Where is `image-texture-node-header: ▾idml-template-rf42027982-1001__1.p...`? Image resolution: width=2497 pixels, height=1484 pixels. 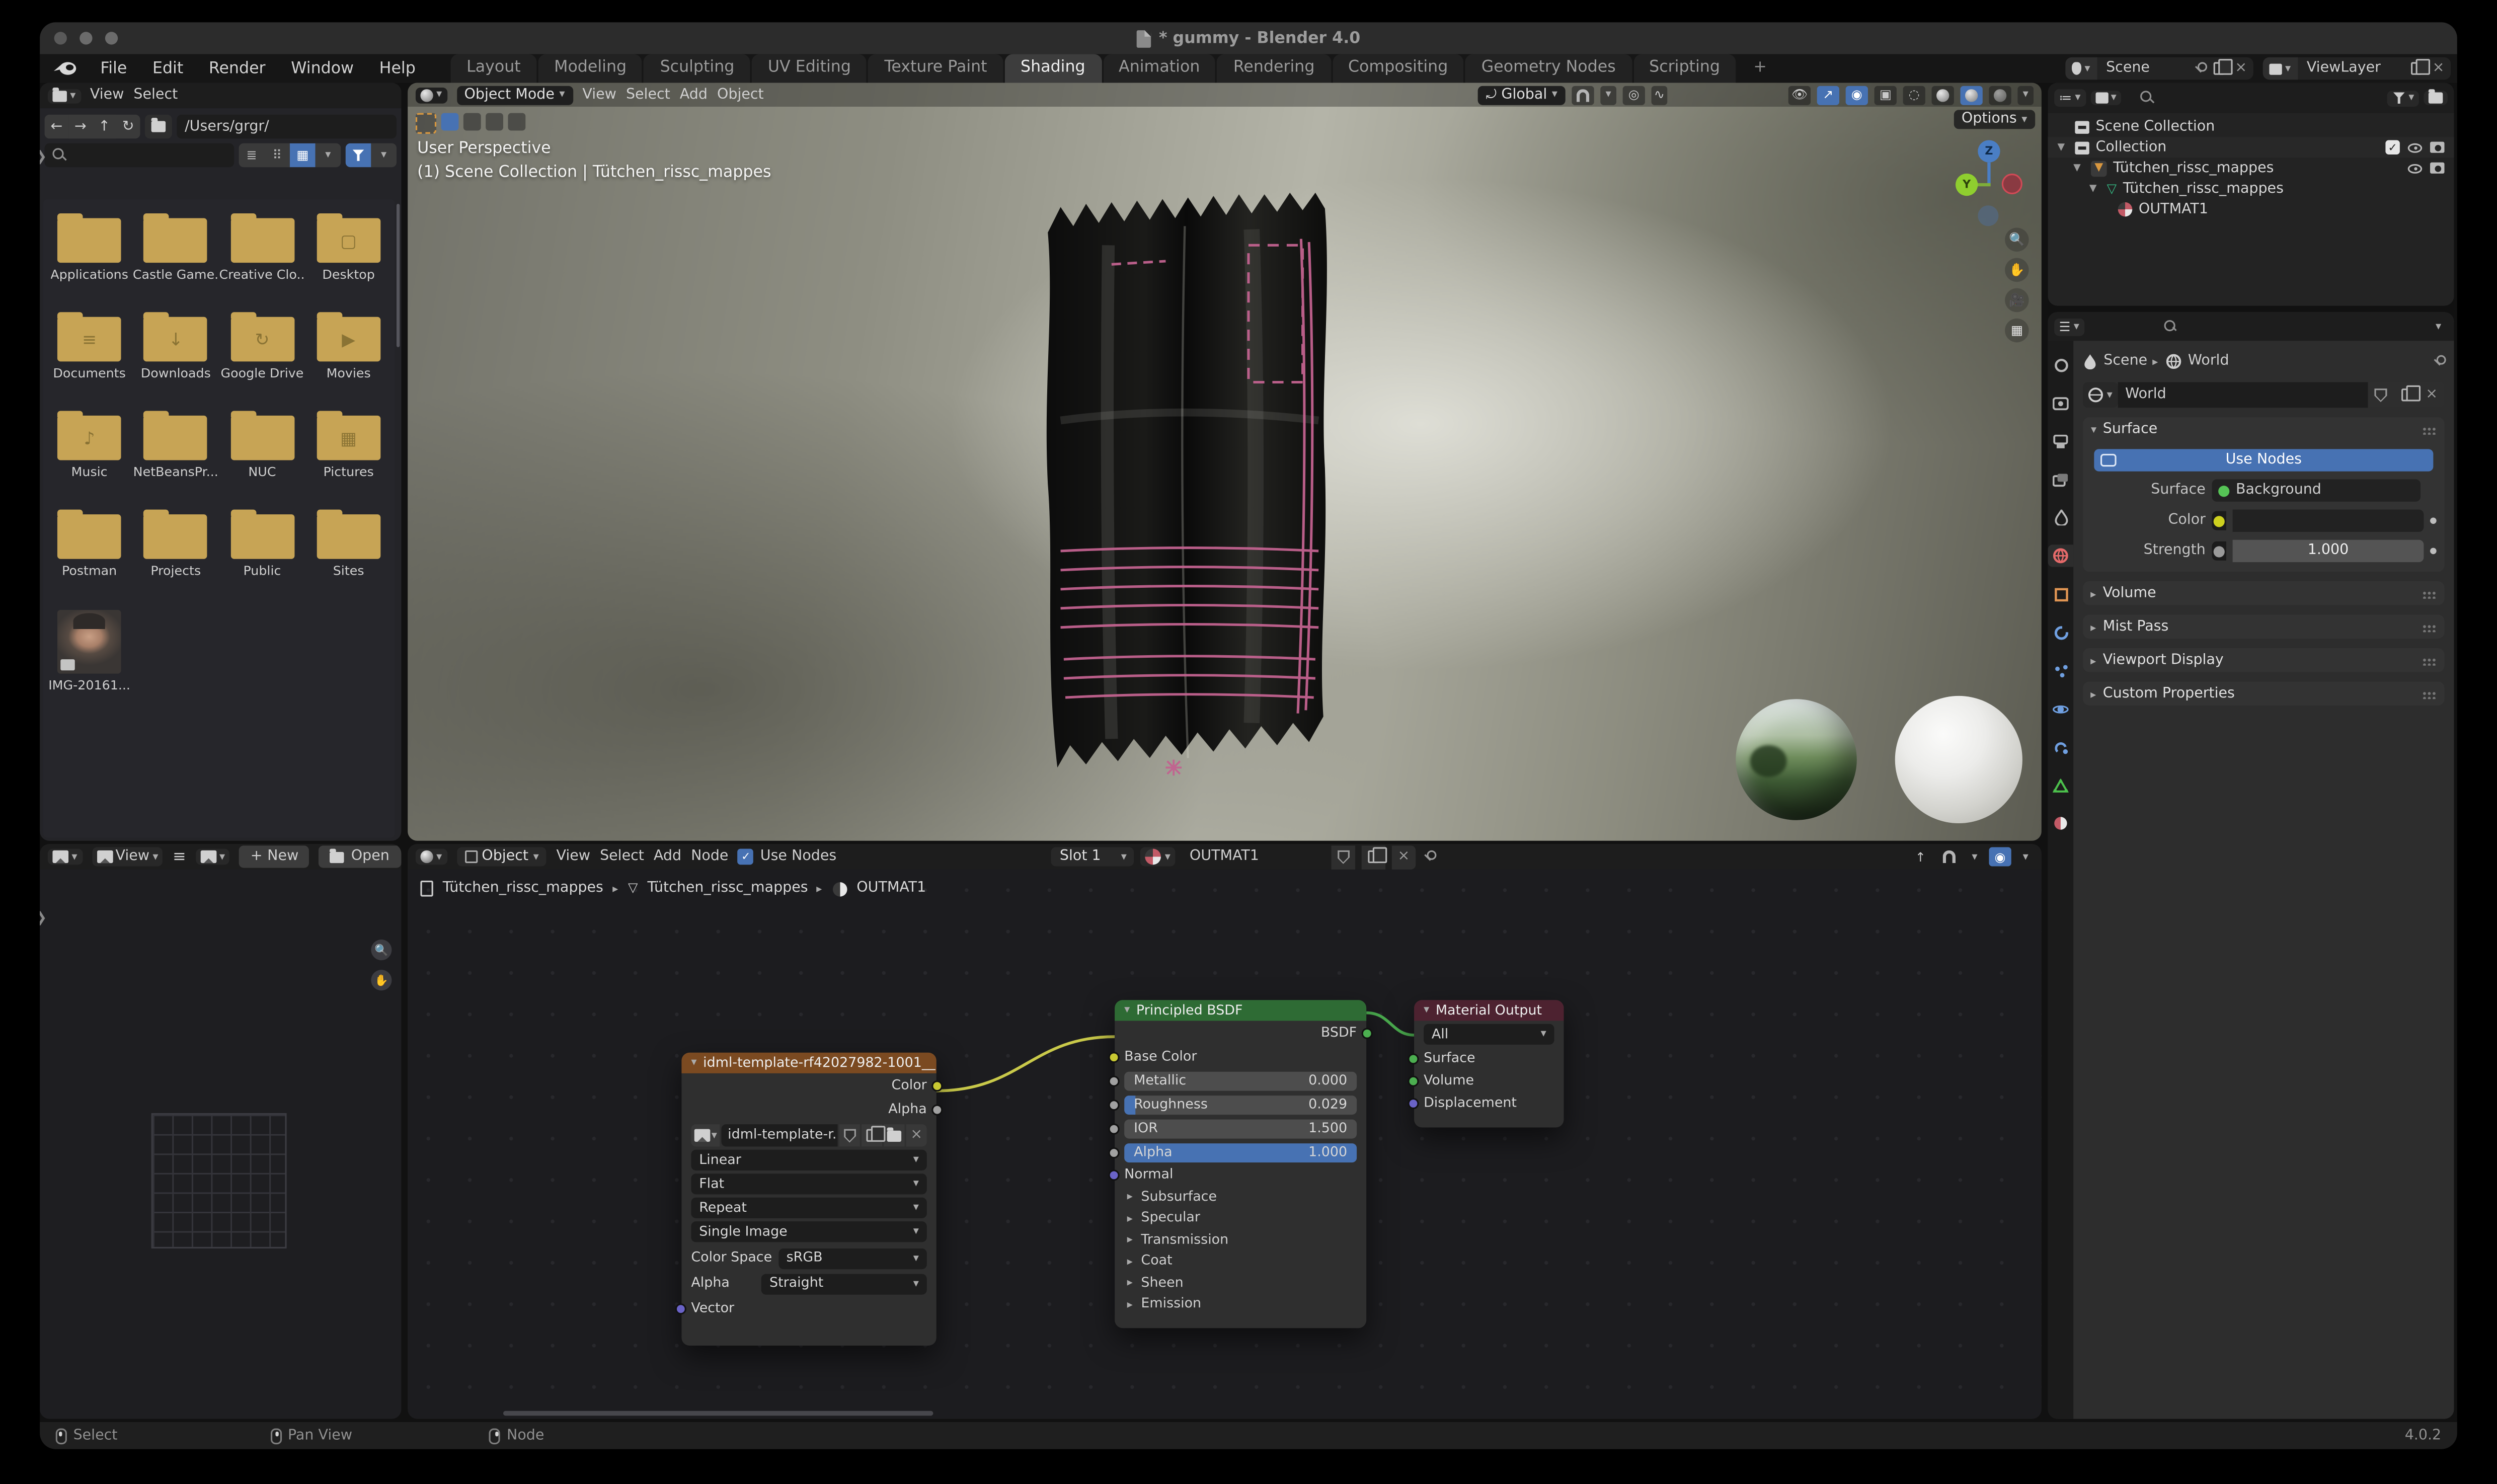 image-texture-node-header: ▾idml-template-rf42027982-1001__1.p... is located at coordinates (809, 1062).